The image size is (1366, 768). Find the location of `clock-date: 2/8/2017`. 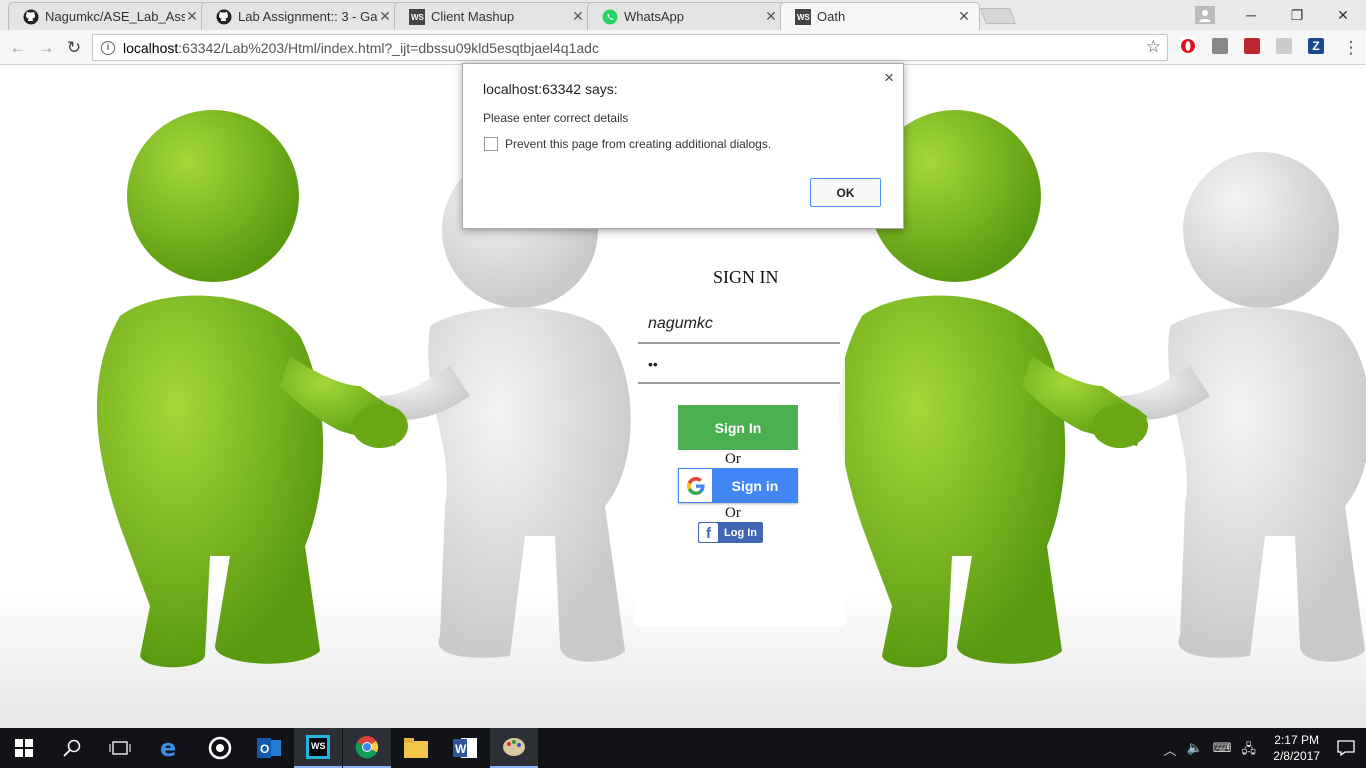

clock-date: 2/8/2017 is located at coordinates (1296, 756).